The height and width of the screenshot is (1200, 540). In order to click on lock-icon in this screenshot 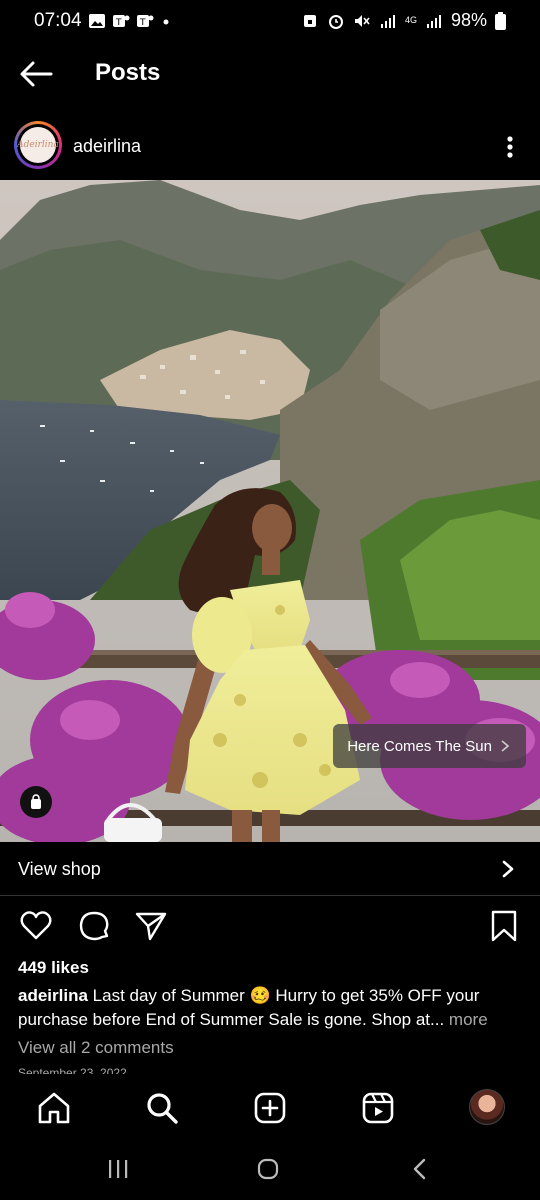, I will do `click(309, 20)`.